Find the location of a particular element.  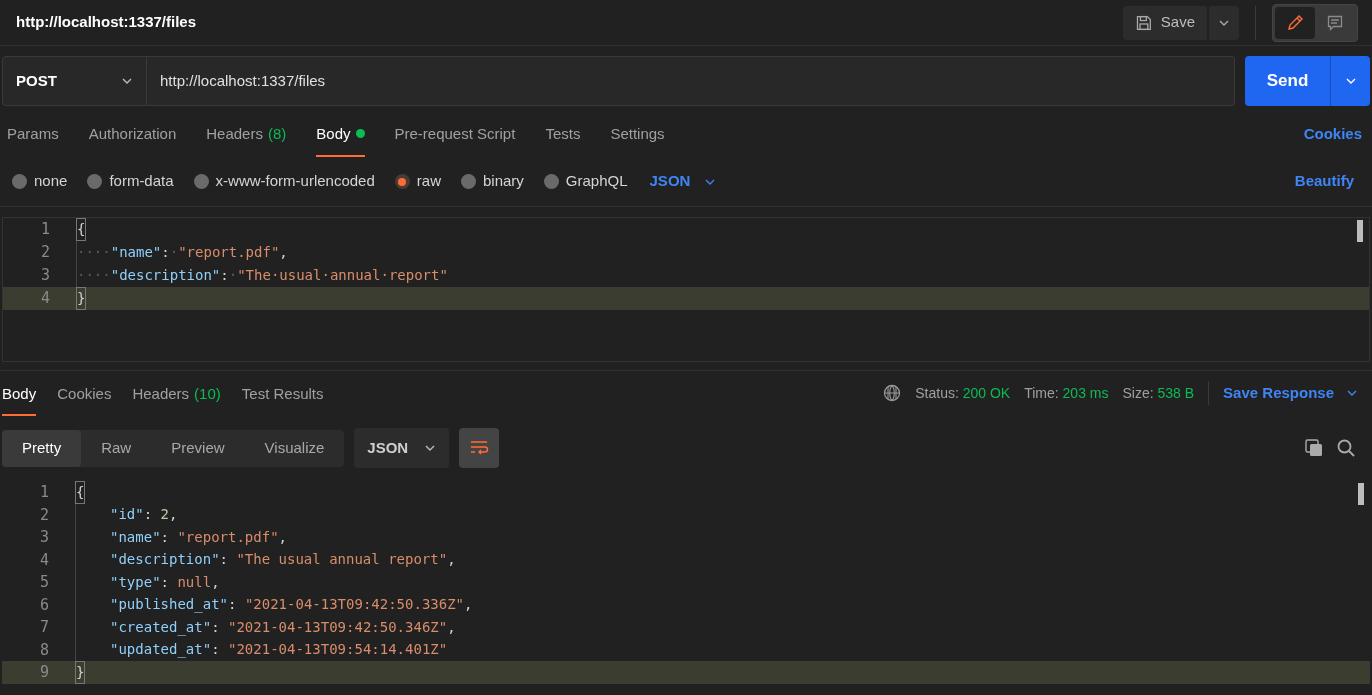

request-tab: Pre-request Script is located at coordinates (455, 139).